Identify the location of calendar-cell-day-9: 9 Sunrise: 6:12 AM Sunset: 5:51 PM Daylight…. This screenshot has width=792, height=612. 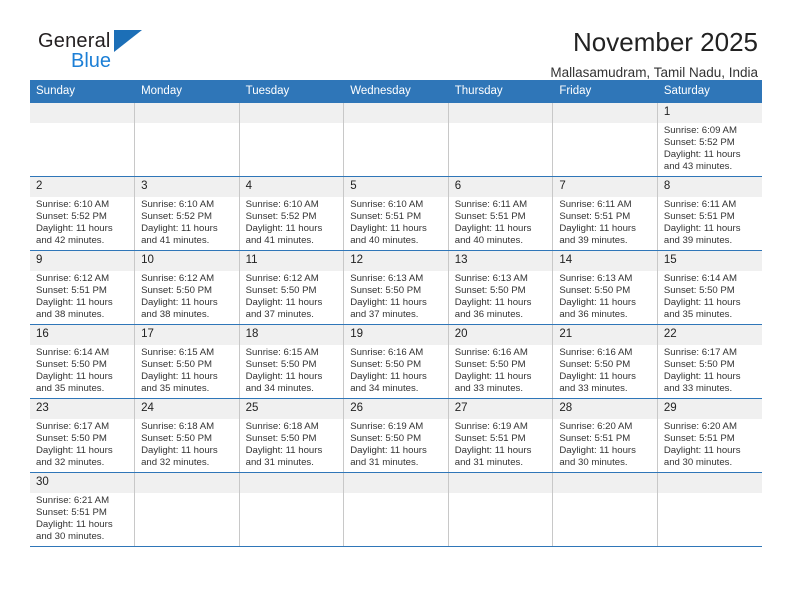
(83, 287).